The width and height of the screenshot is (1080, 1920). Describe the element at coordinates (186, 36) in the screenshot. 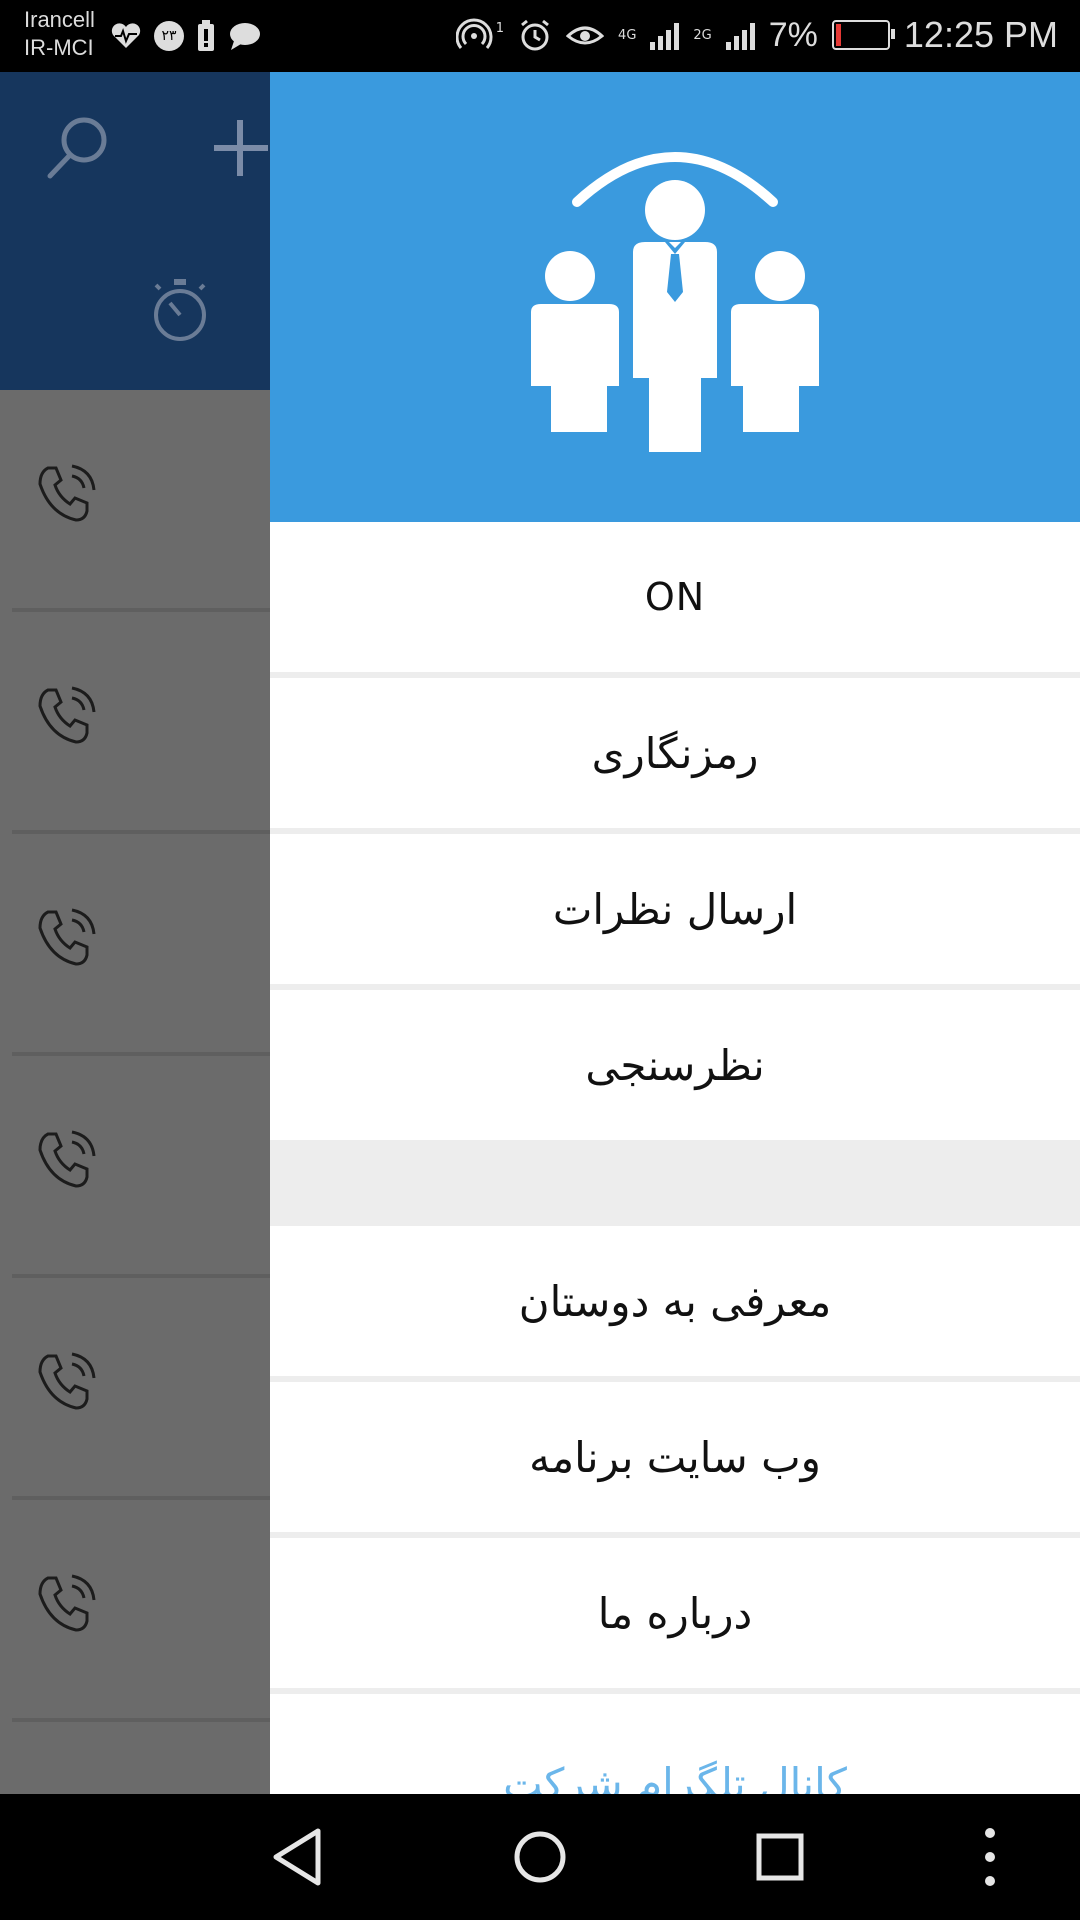

I see `notification-icons: ۲۳` at that location.